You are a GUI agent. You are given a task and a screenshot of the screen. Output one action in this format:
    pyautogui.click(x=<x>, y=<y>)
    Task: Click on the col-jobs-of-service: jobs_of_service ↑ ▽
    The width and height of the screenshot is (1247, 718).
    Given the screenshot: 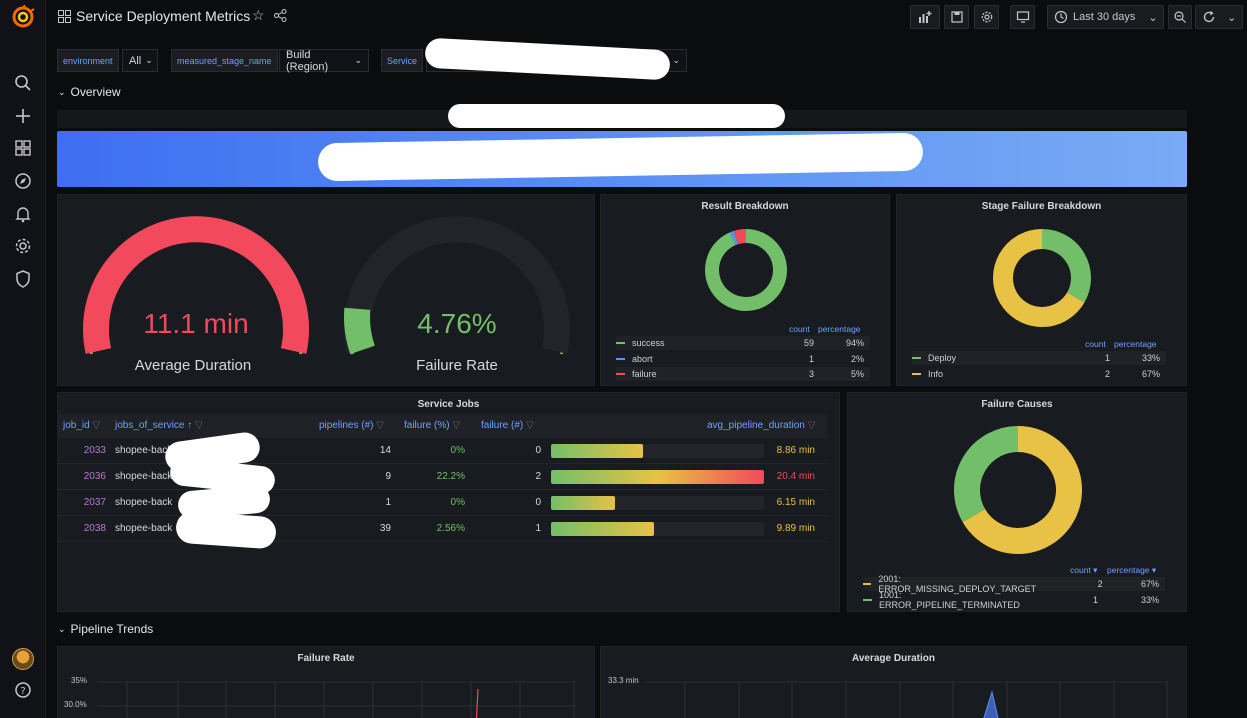 What is the action you would take?
    pyautogui.click(x=159, y=425)
    